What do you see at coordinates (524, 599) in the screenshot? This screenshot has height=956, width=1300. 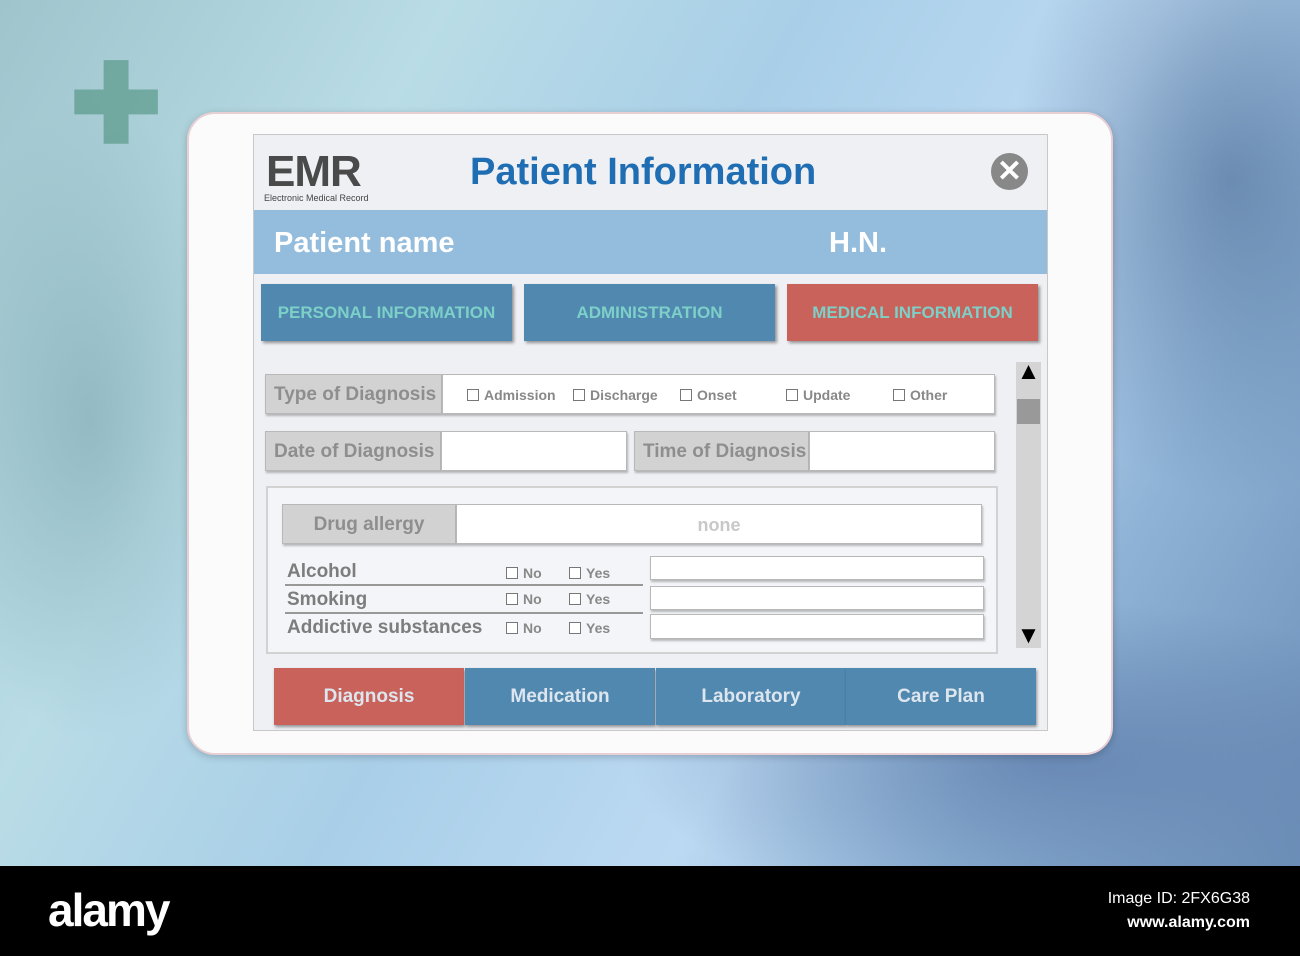 I see `smoking-no-checkbox: No` at bounding box center [524, 599].